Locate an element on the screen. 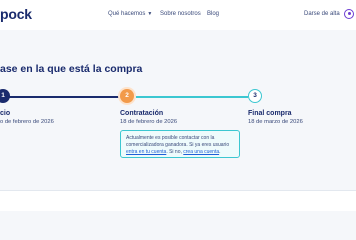  step-3-label: Final compra is located at coordinates (270, 113).